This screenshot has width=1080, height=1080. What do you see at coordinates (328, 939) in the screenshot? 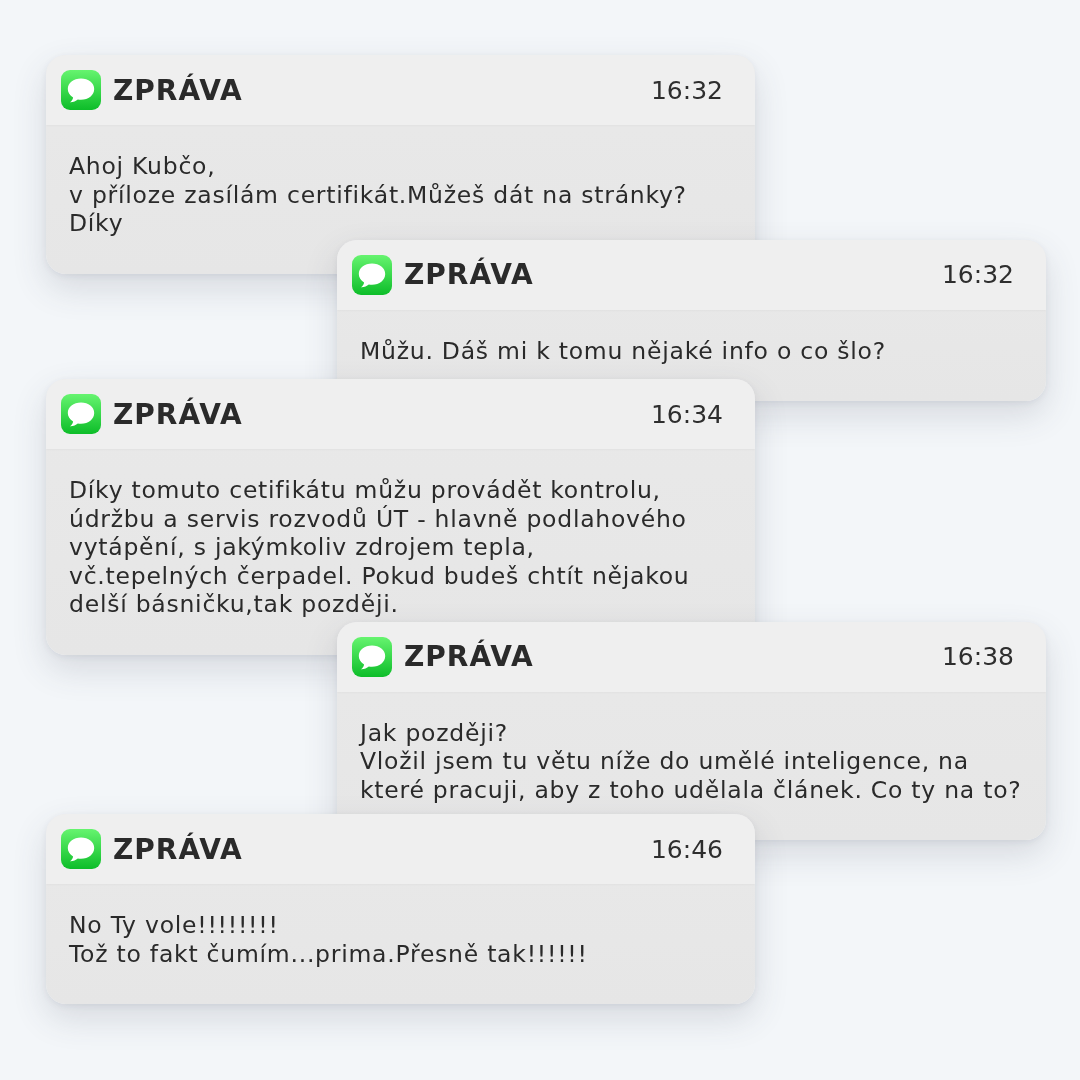
I see `message-text: No Ty vole!!!!!!!! Tož to fakt čumím...prima.Přesně tak!!!!!!` at bounding box center [328, 939].